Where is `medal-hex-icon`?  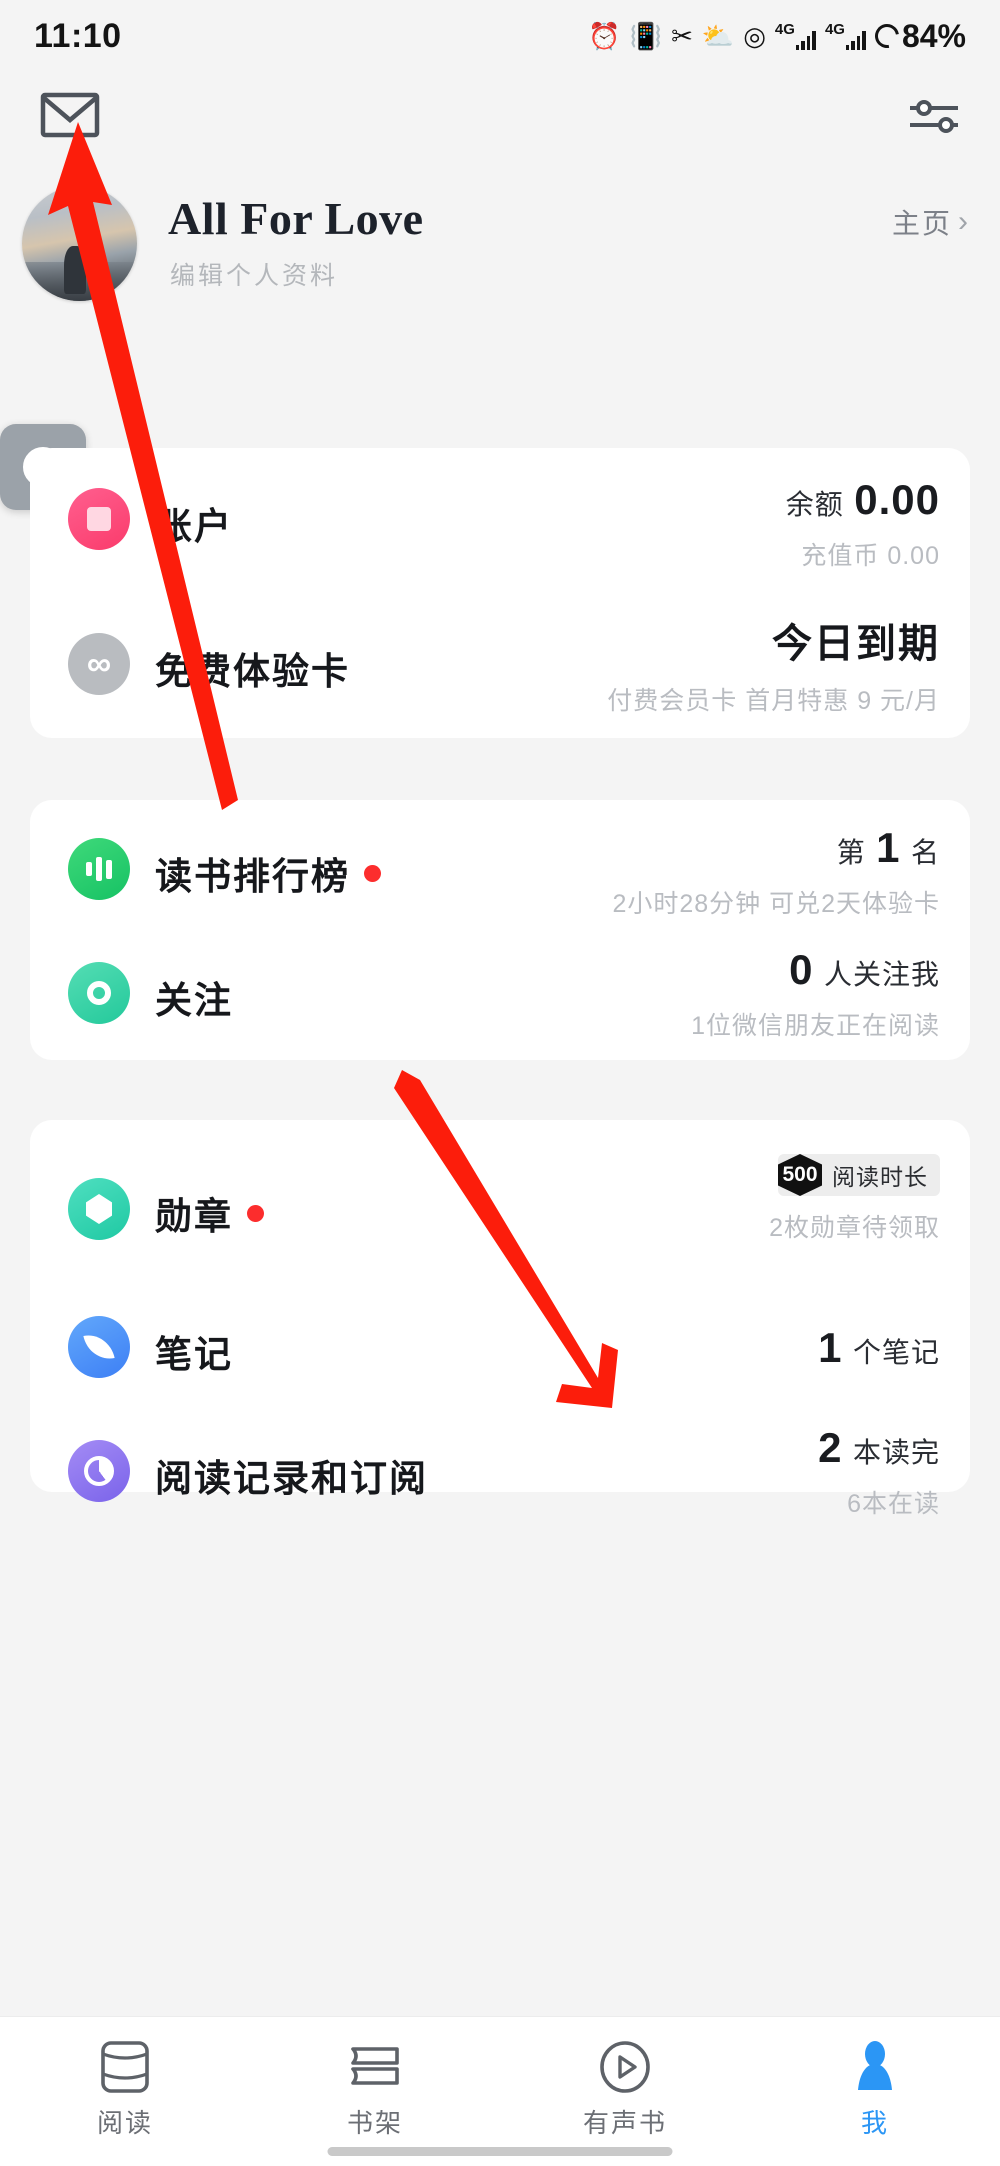 medal-hex-icon is located at coordinates (99, 1209).